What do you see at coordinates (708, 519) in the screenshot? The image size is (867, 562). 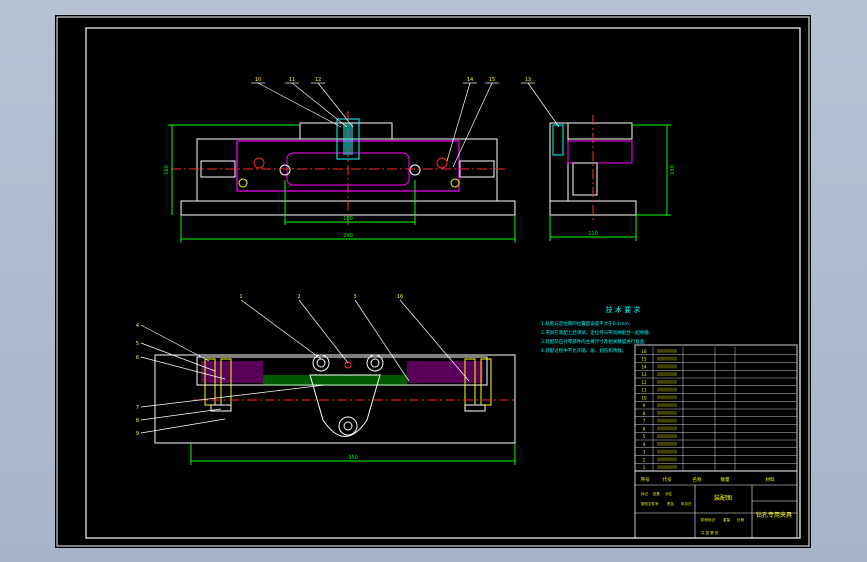 I see `stage-label: 阶段标记` at bounding box center [708, 519].